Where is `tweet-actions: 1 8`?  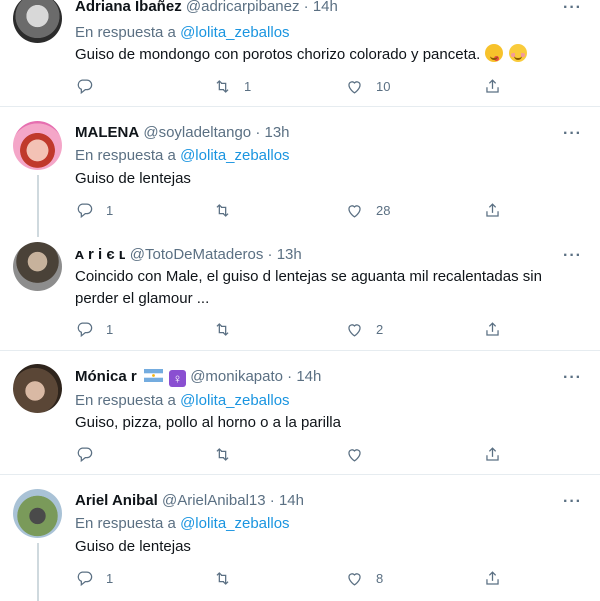
tweet-actions: 1 8 is located at coordinates (325, 579).